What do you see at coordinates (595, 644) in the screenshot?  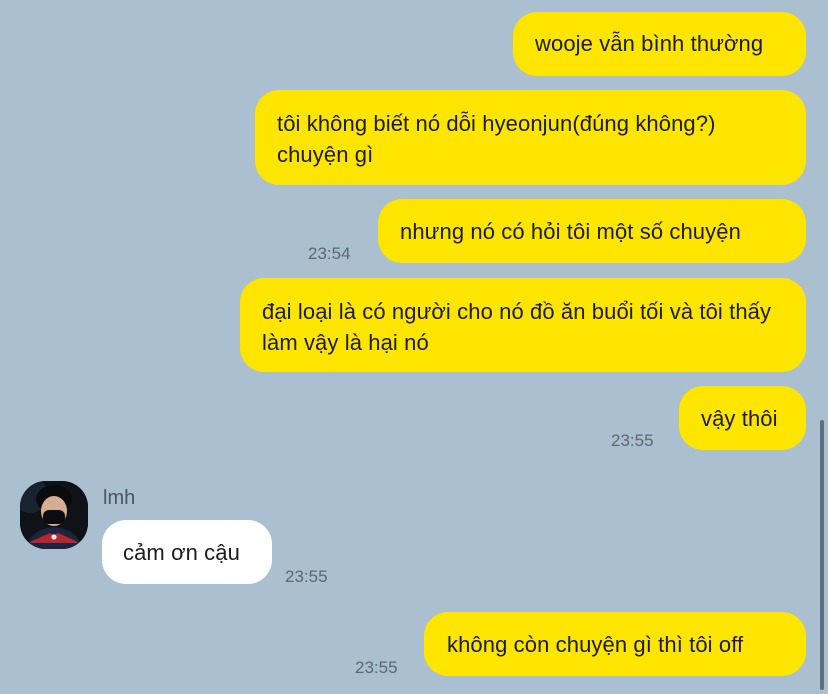 I see `message-text: không còn chuyện gì thì tôi off` at bounding box center [595, 644].